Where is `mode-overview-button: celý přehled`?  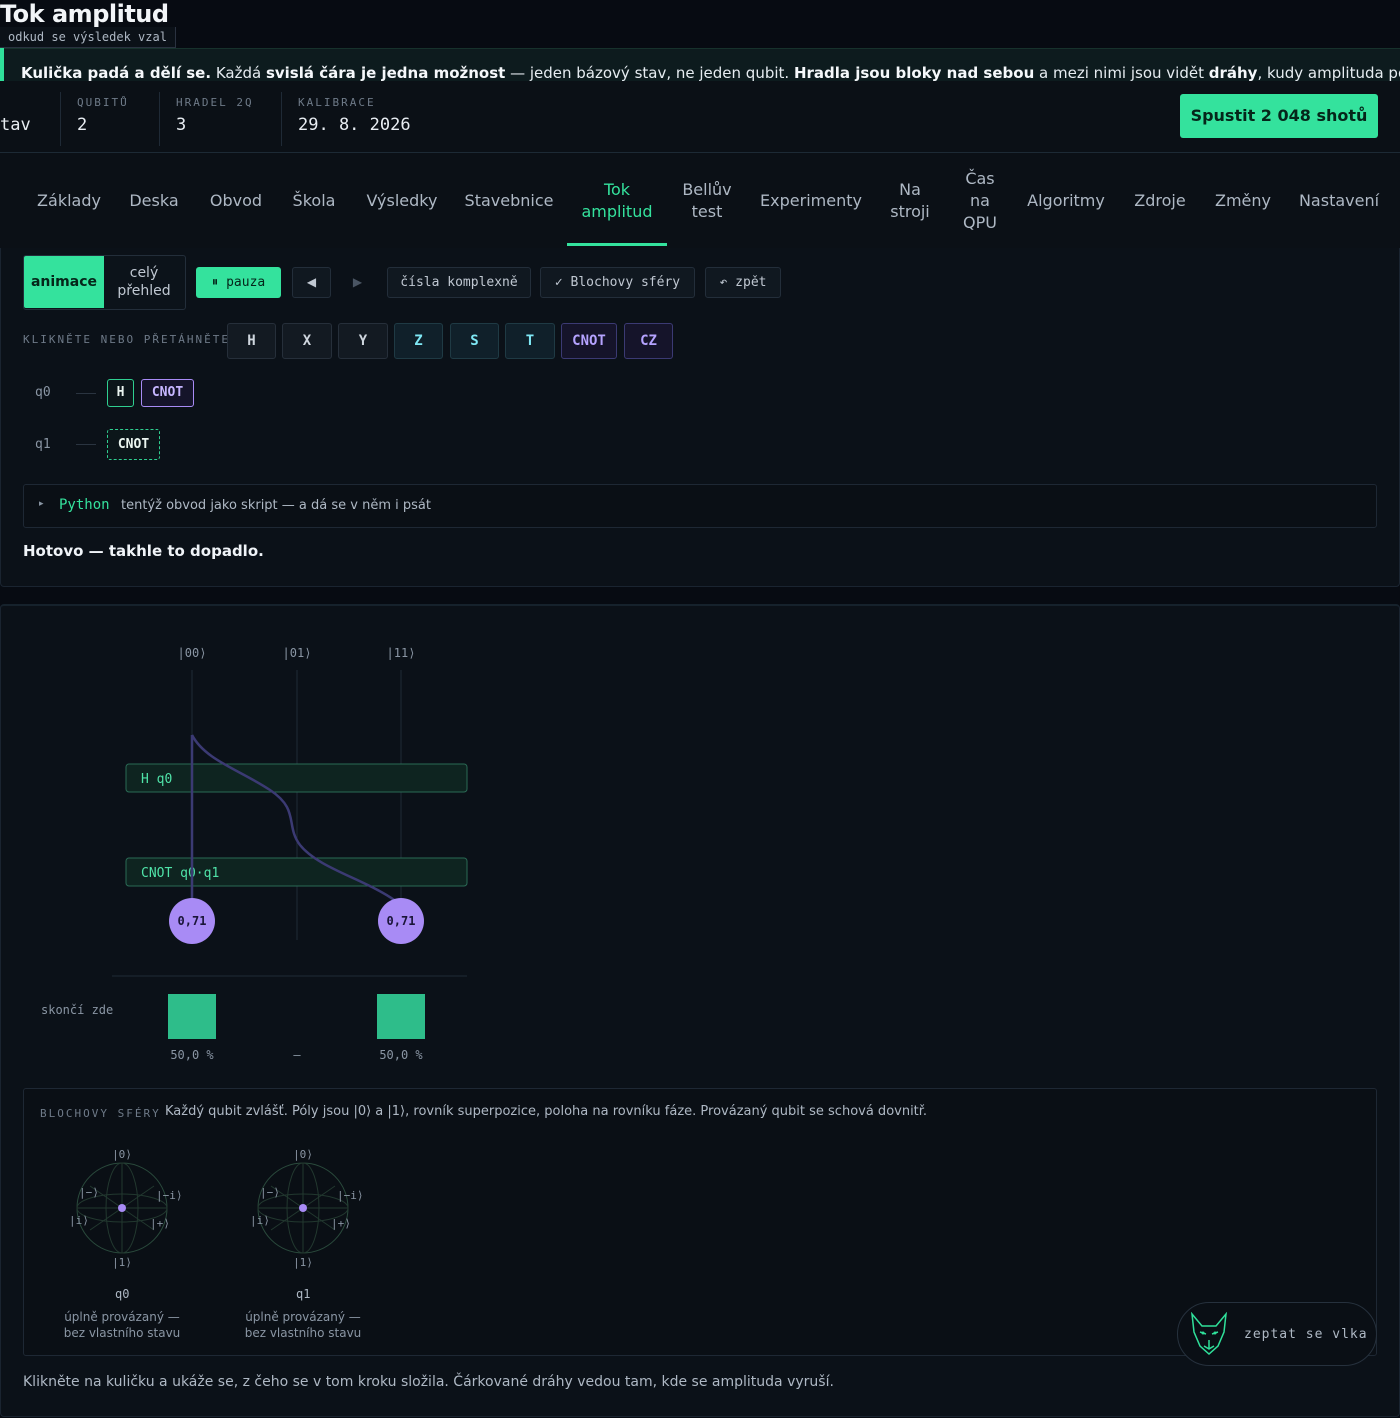 mode-overview-button: celý přehled is located at coordinates (144, 282).